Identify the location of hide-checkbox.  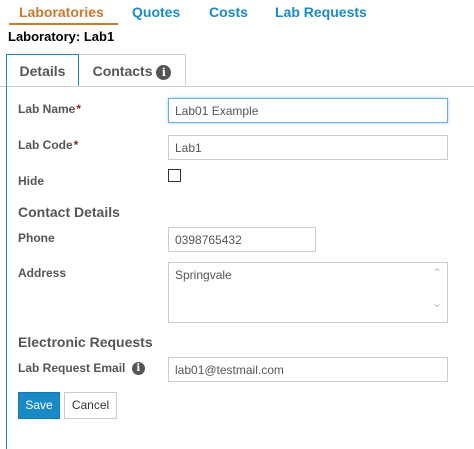
(174, 175).